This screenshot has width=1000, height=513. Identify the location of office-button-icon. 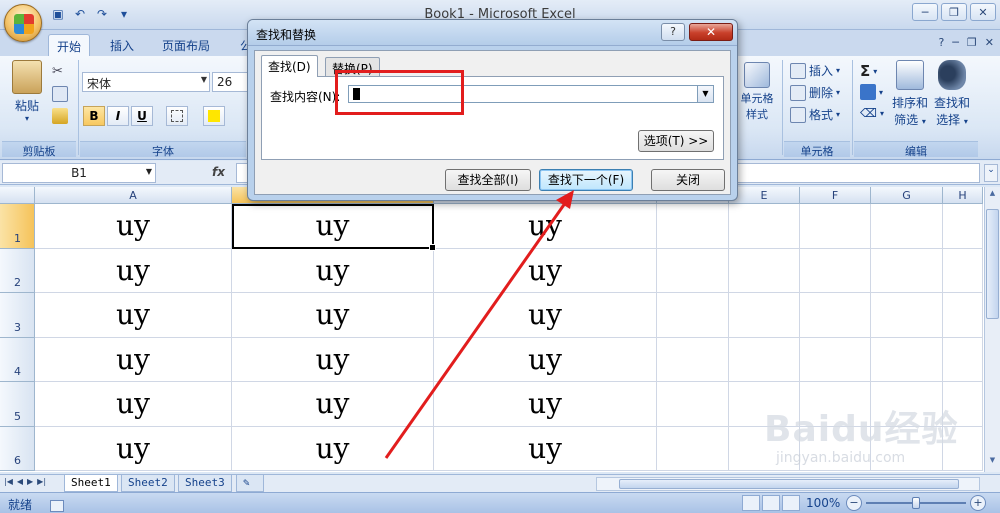
(24, 24).